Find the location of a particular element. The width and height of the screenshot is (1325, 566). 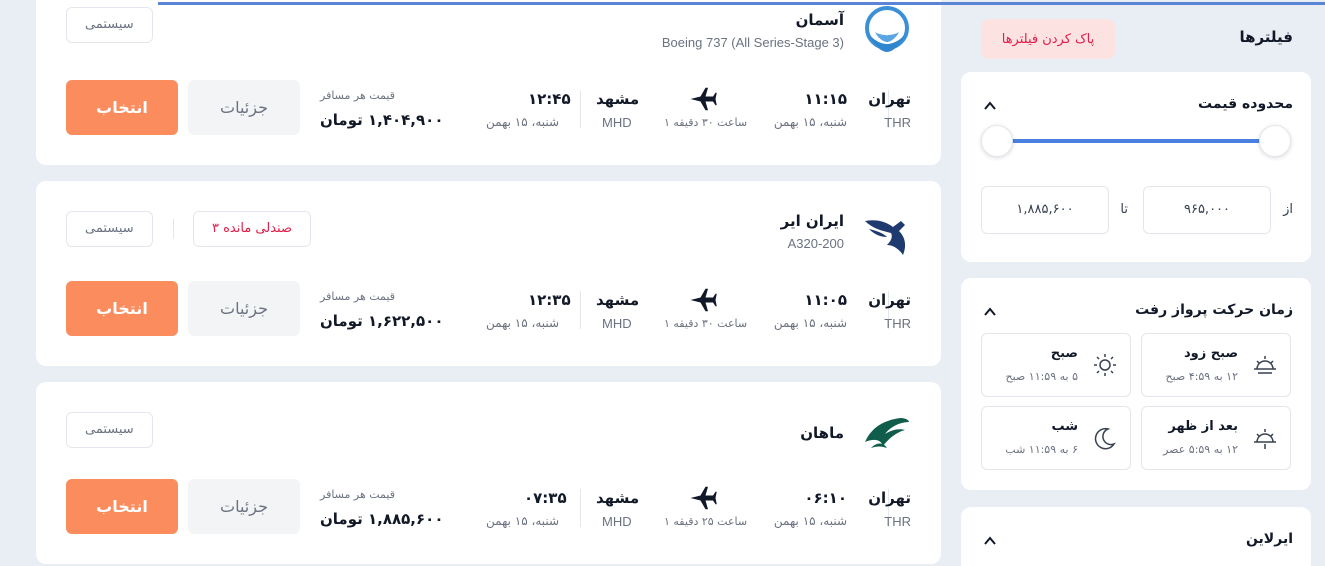

price: ۱,۶۲۲,۵۰۰ تومان is located at coordinates (382, 321).